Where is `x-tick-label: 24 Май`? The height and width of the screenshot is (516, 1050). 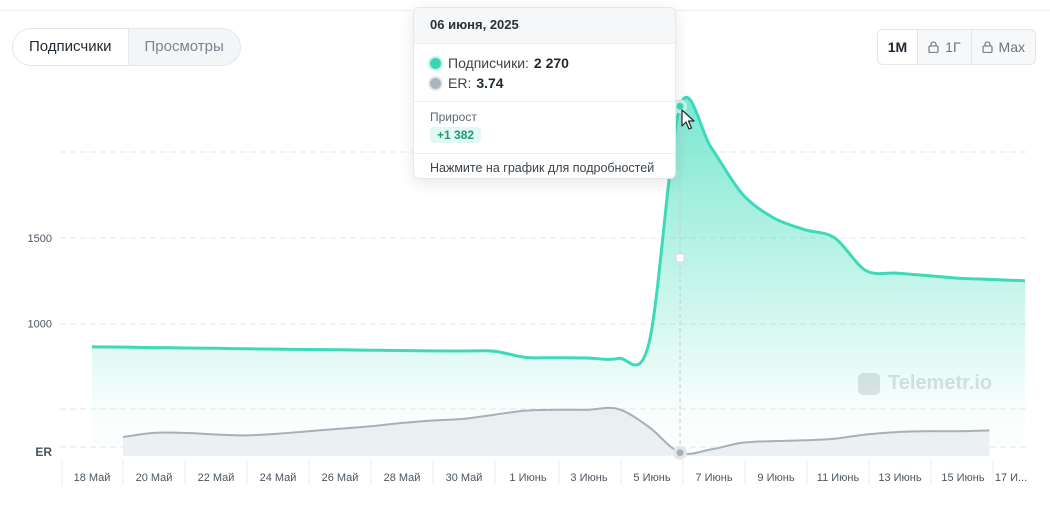 x-tick-label: 24 Май is located at coordinates (278, 478).